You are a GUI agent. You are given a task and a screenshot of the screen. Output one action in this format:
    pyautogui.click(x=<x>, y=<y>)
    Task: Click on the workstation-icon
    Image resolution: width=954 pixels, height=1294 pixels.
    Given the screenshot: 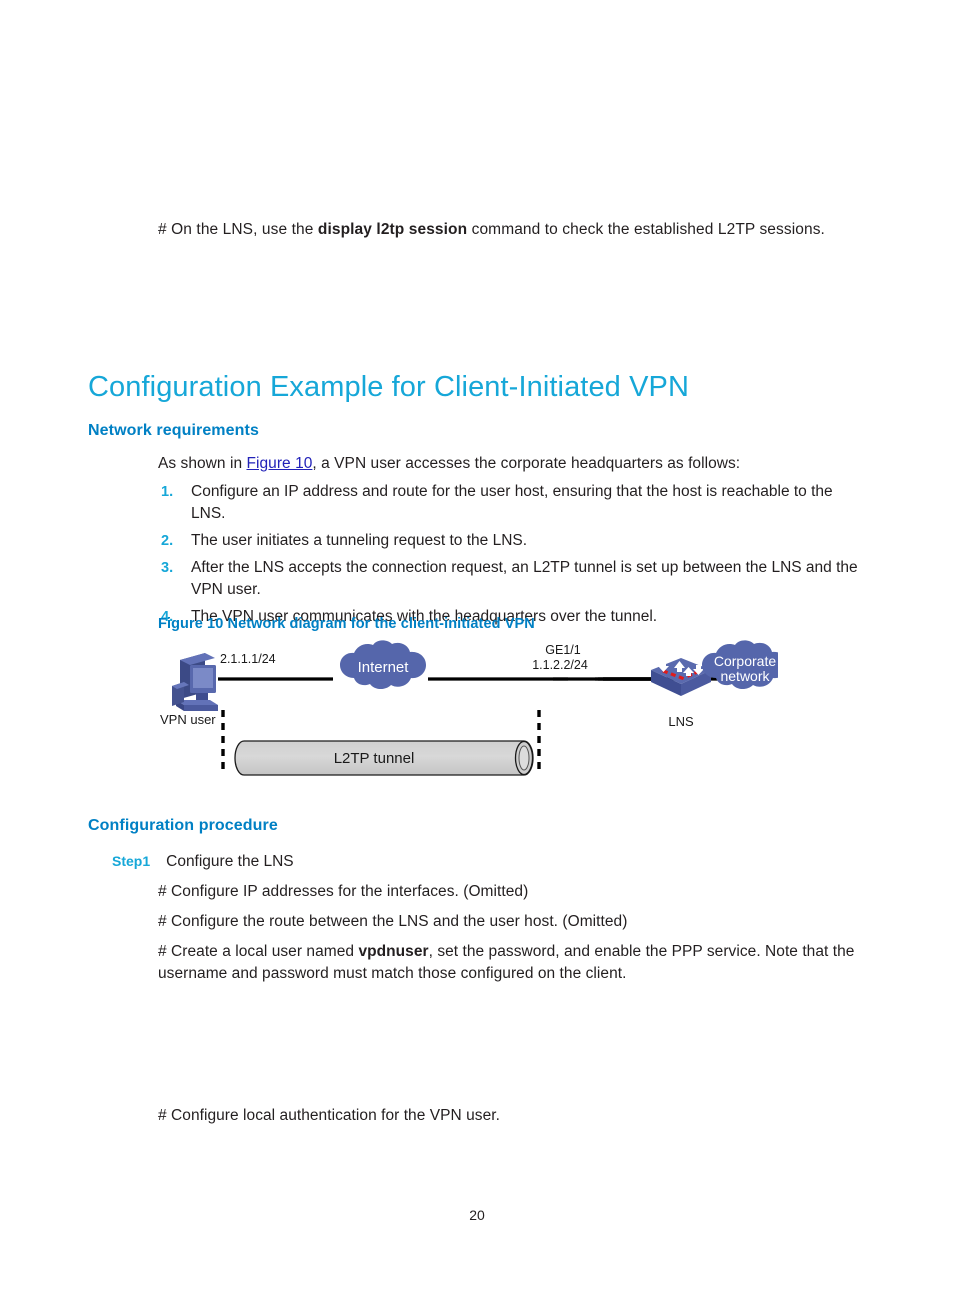 What is the action you would take?
    pyautogui.click(x=195, y=682)
    